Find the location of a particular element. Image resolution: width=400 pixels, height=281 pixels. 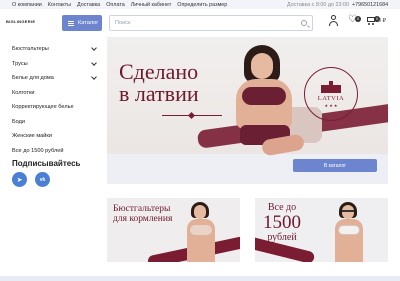

promo-title: Все до 1500 рублей is located at coordinates (282, 223).